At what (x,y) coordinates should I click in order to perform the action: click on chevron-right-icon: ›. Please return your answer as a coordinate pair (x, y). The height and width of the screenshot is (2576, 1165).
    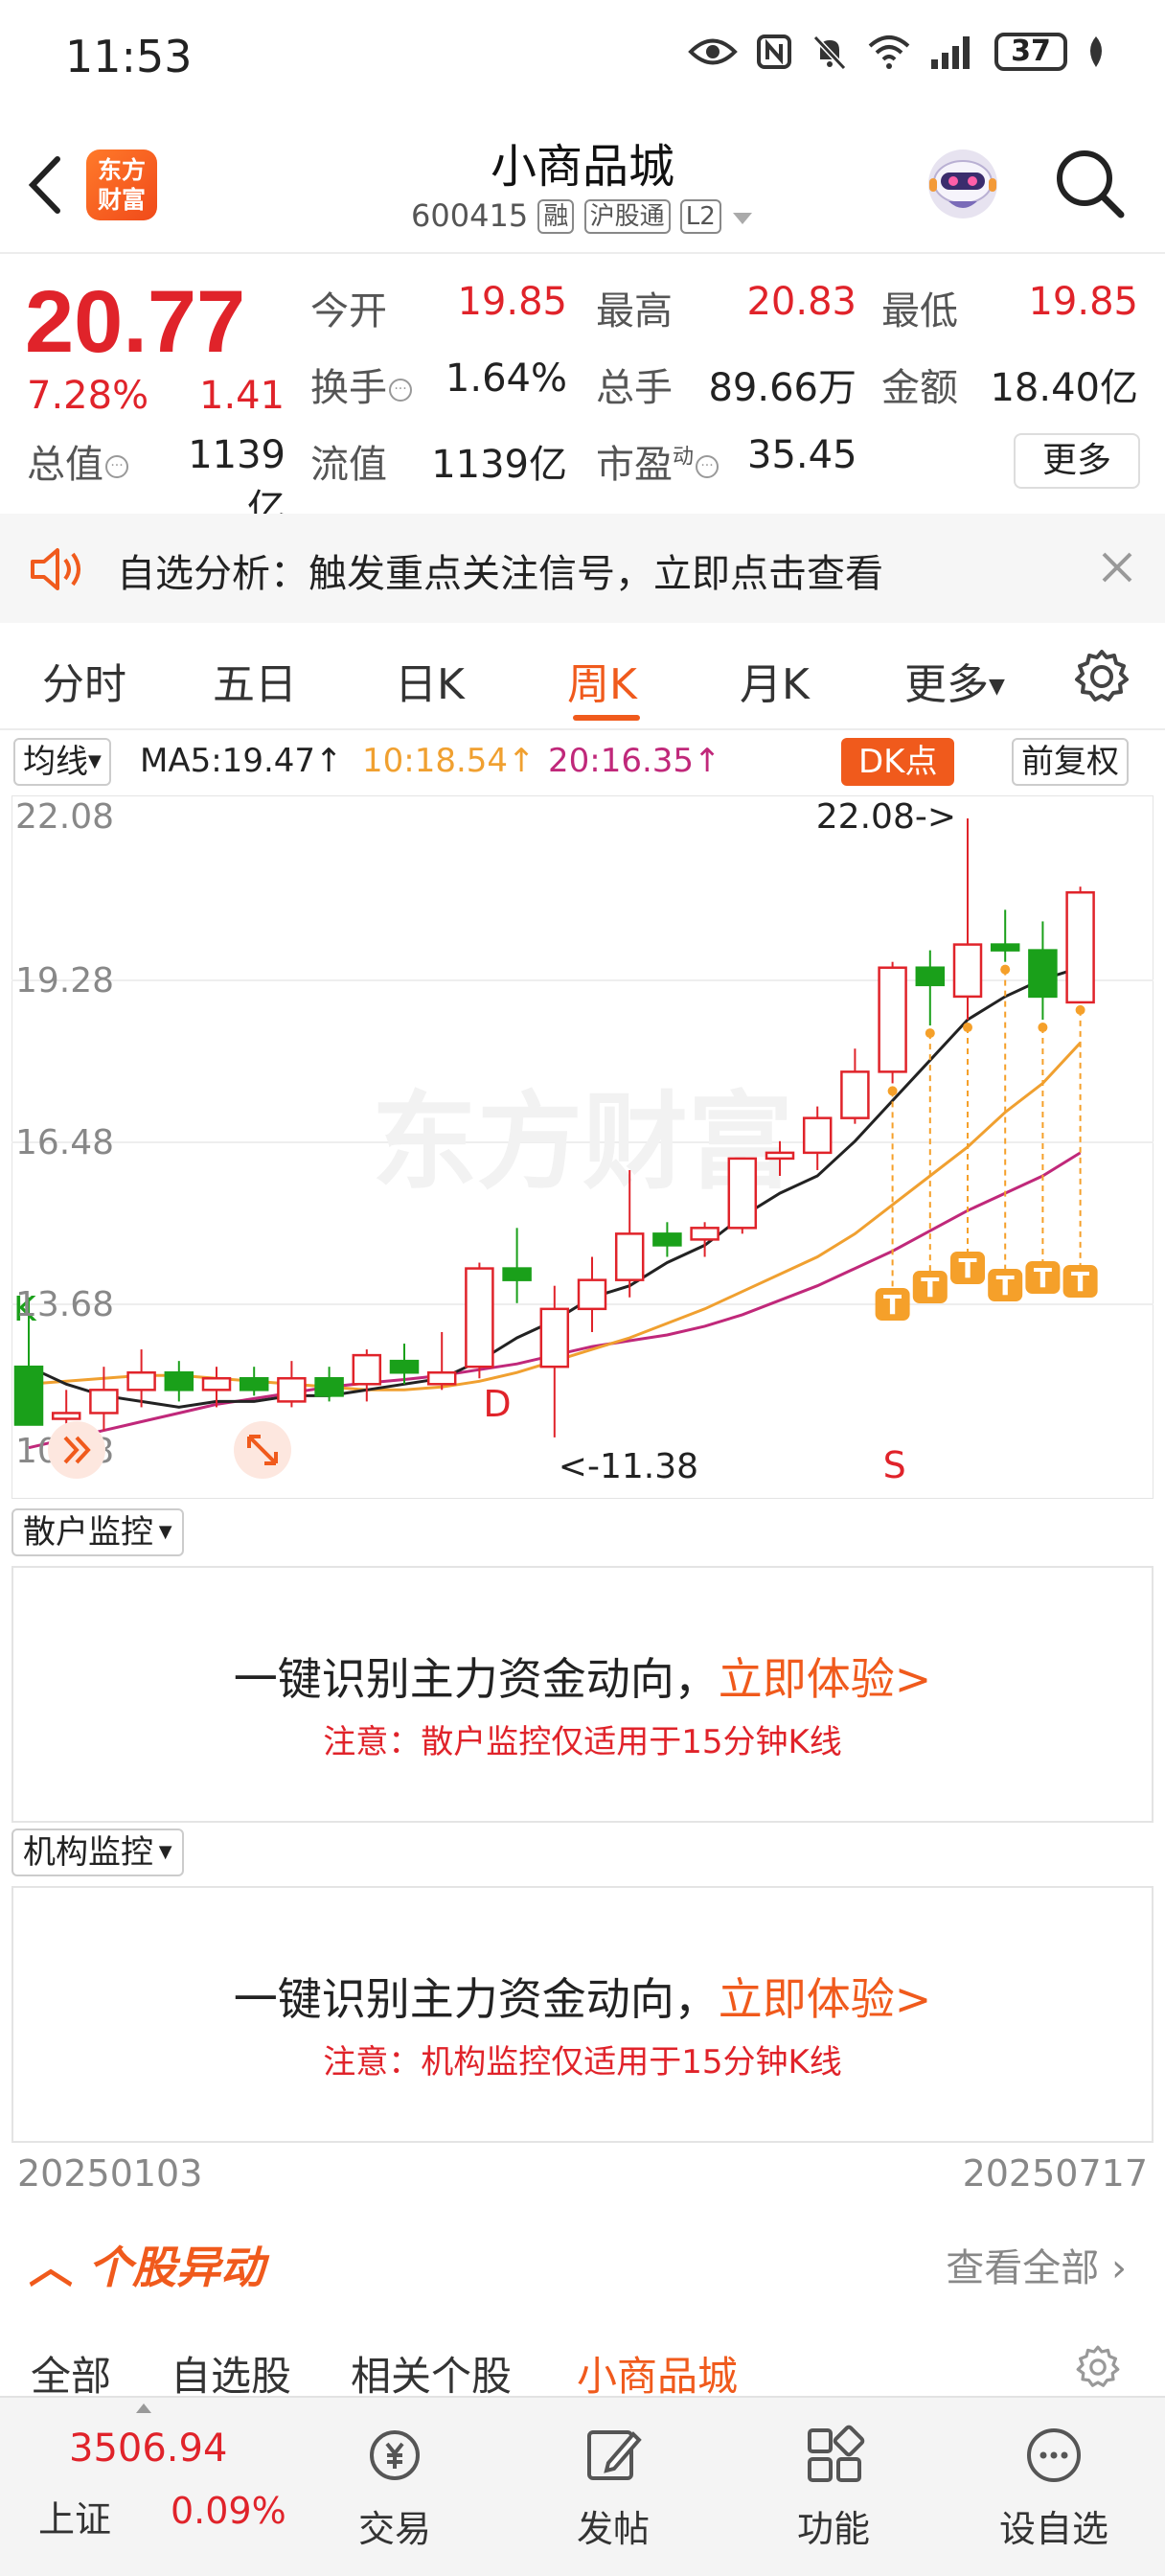
    Looking at the image, I should click on (1119, 2268).